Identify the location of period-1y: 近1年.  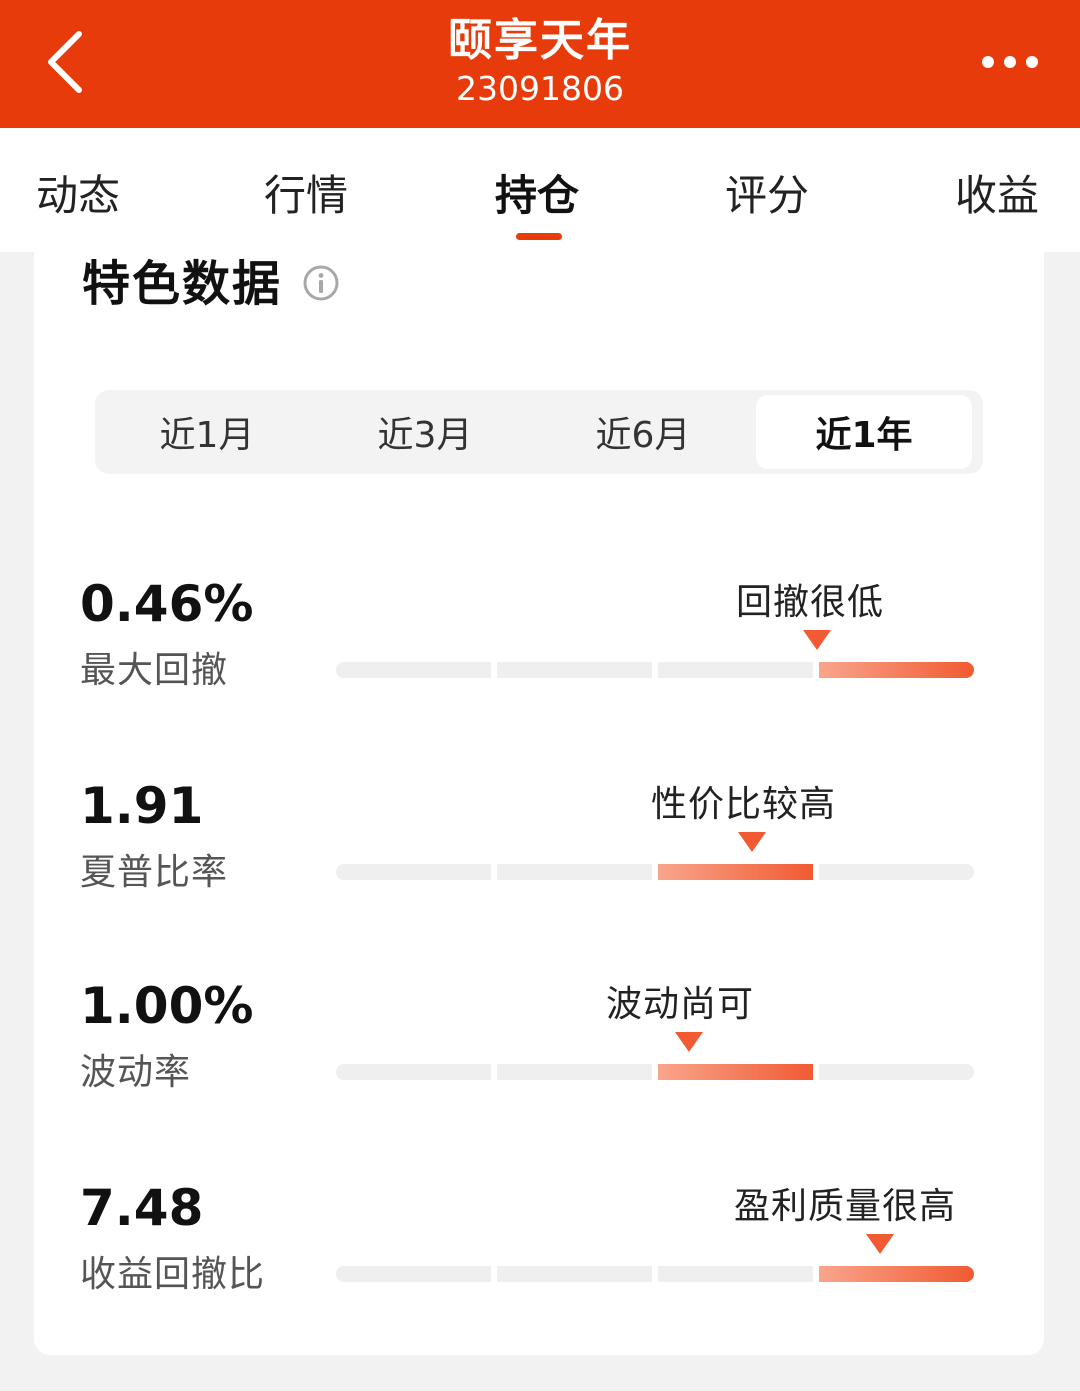
(864, 432).